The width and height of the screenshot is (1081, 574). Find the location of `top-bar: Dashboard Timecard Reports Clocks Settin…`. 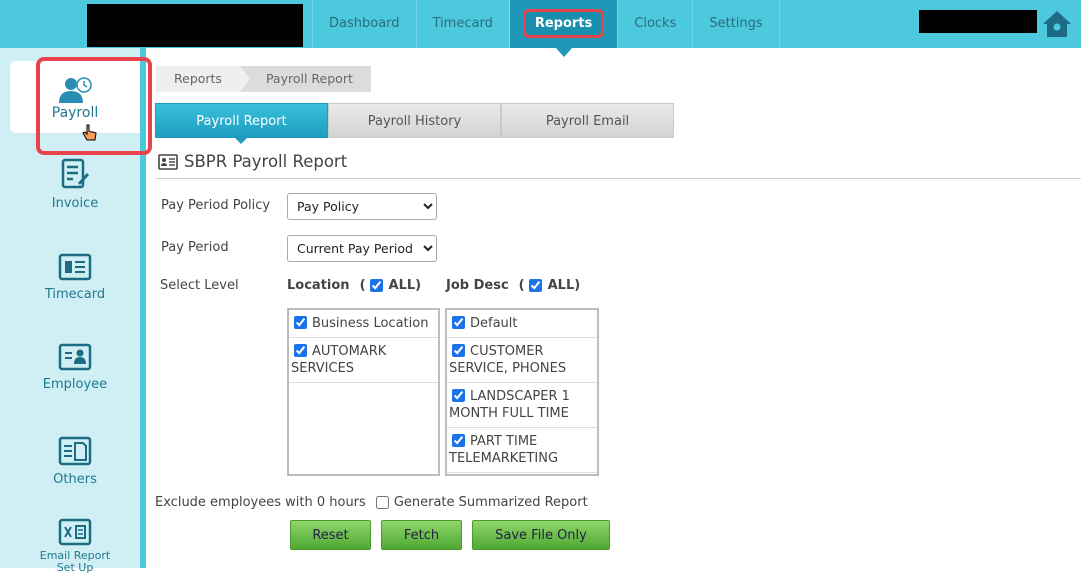

top-bar: Dashboard Timecard Reports Clocks Settin… is located at coordinates (540, 28).